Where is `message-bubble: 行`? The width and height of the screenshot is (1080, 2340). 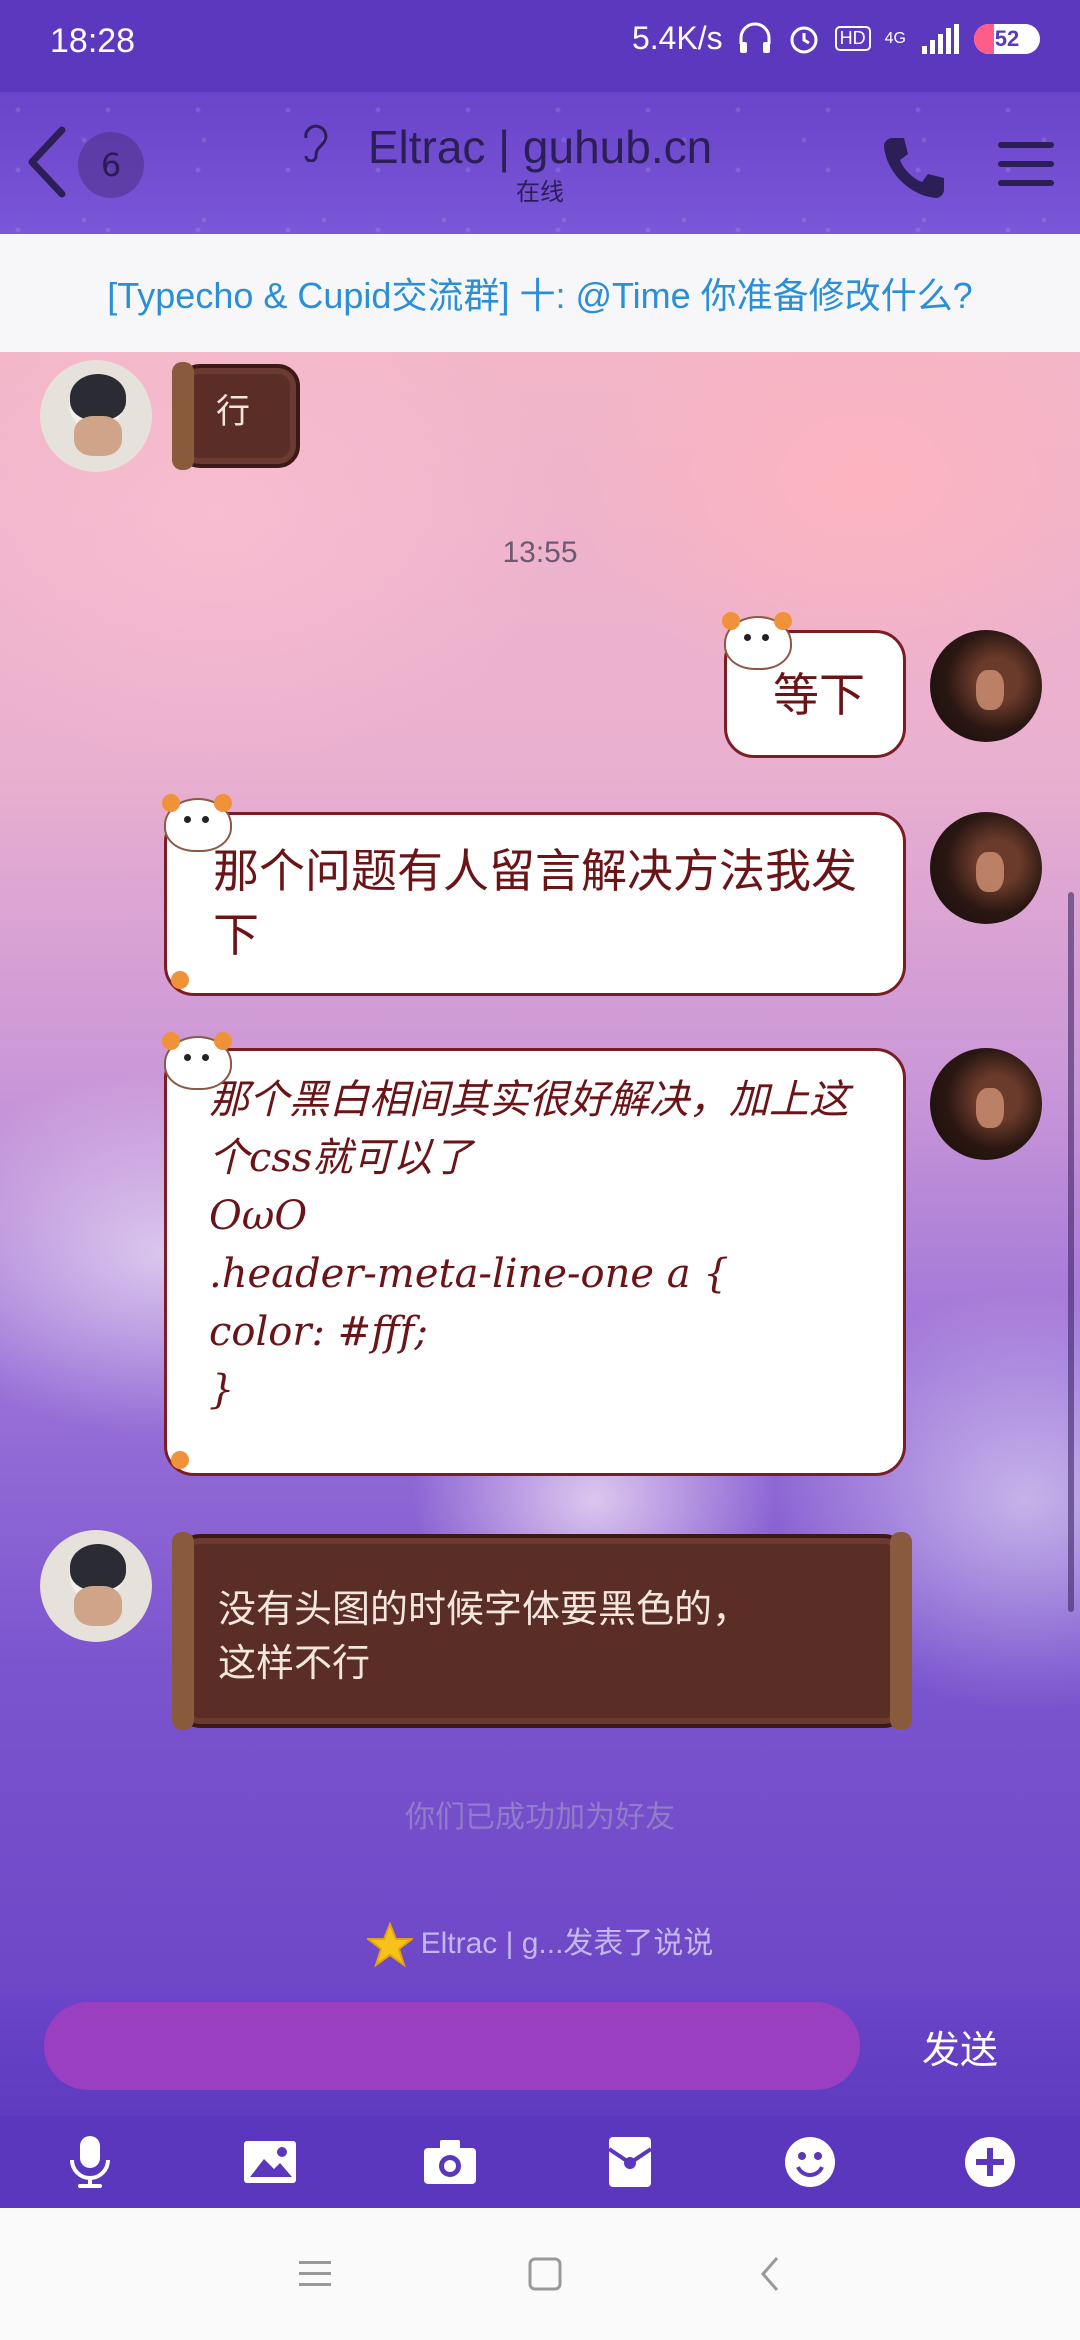 message-bubble: 行 is located at coordinates (236, 416).